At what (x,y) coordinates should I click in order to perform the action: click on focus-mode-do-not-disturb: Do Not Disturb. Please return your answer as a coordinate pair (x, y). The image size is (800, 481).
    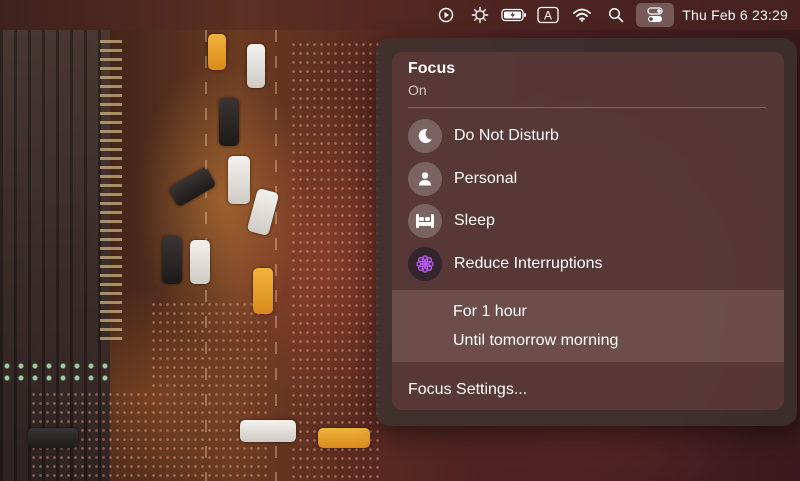
    Looking at the image, I should click on (588, 136).